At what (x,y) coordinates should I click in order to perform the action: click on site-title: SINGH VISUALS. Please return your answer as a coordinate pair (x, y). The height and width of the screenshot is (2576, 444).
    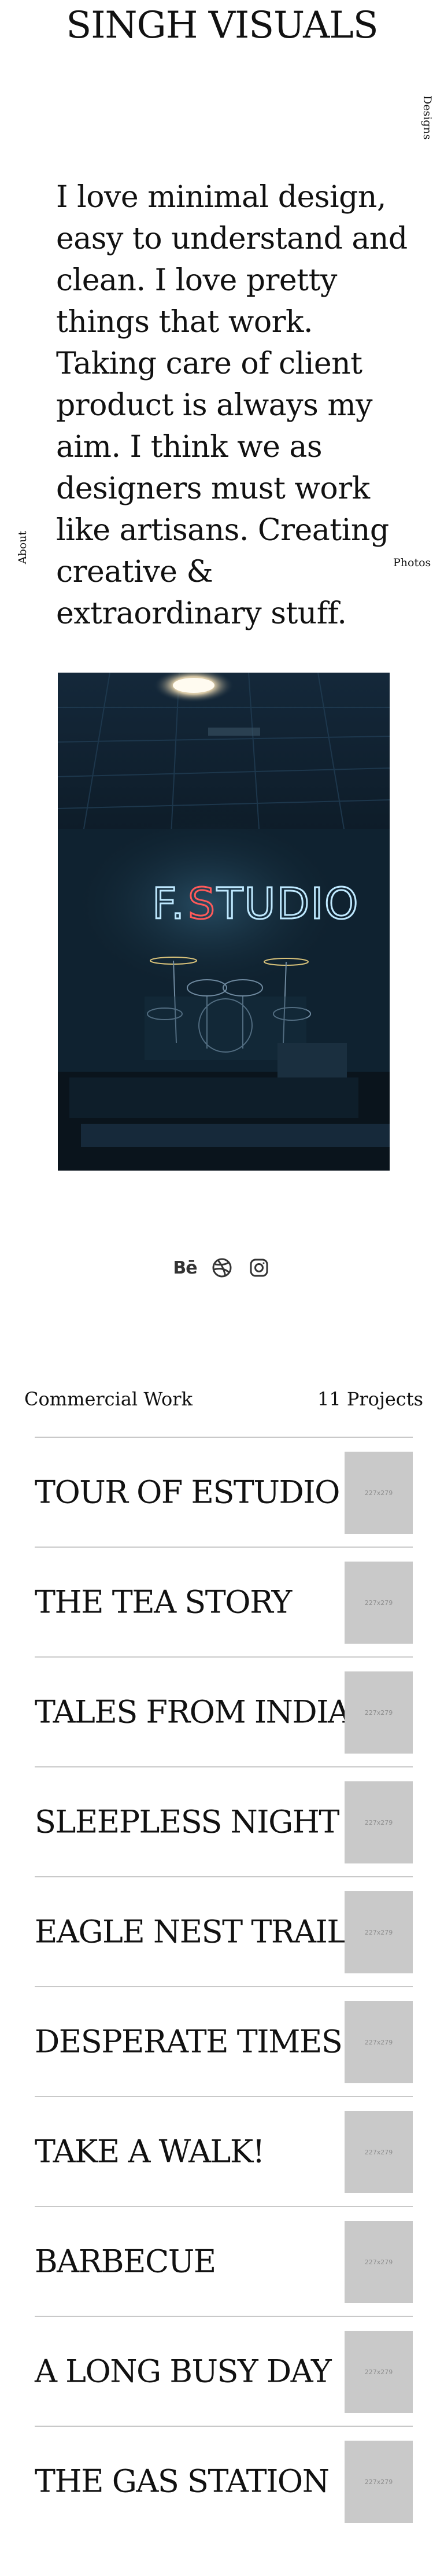
    Looking at the image, I should click on (222, 25).